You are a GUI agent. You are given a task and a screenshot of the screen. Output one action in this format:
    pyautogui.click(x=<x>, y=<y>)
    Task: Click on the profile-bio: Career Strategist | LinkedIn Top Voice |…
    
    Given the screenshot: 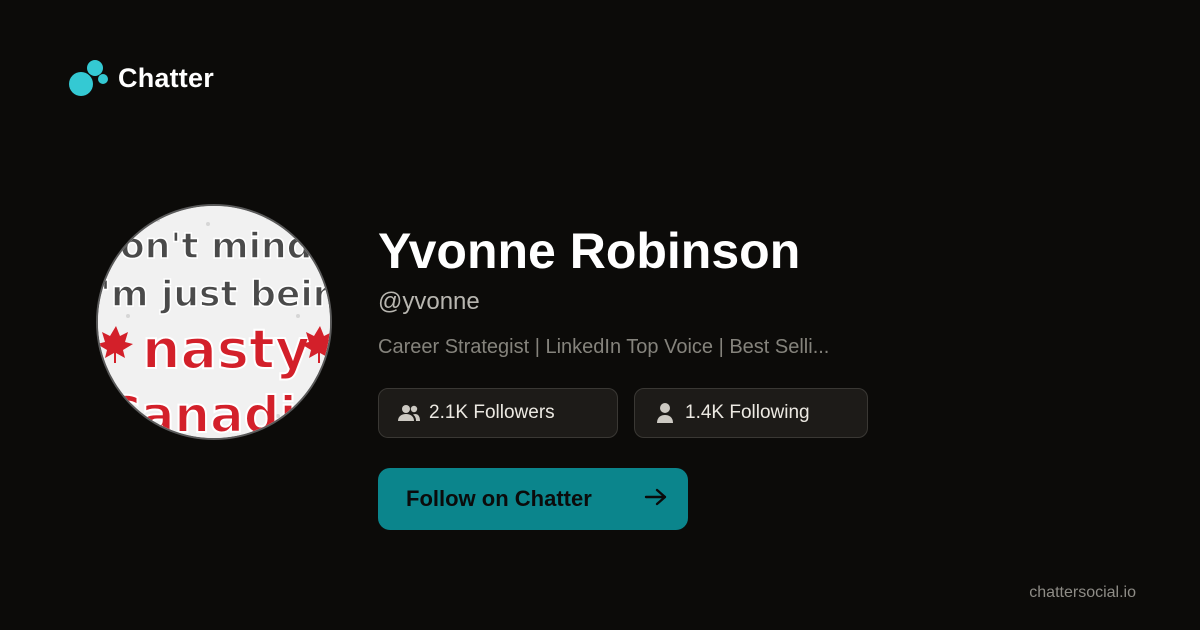 What is the action you would take?
    pyautogui.click(x=604, y=347)
    